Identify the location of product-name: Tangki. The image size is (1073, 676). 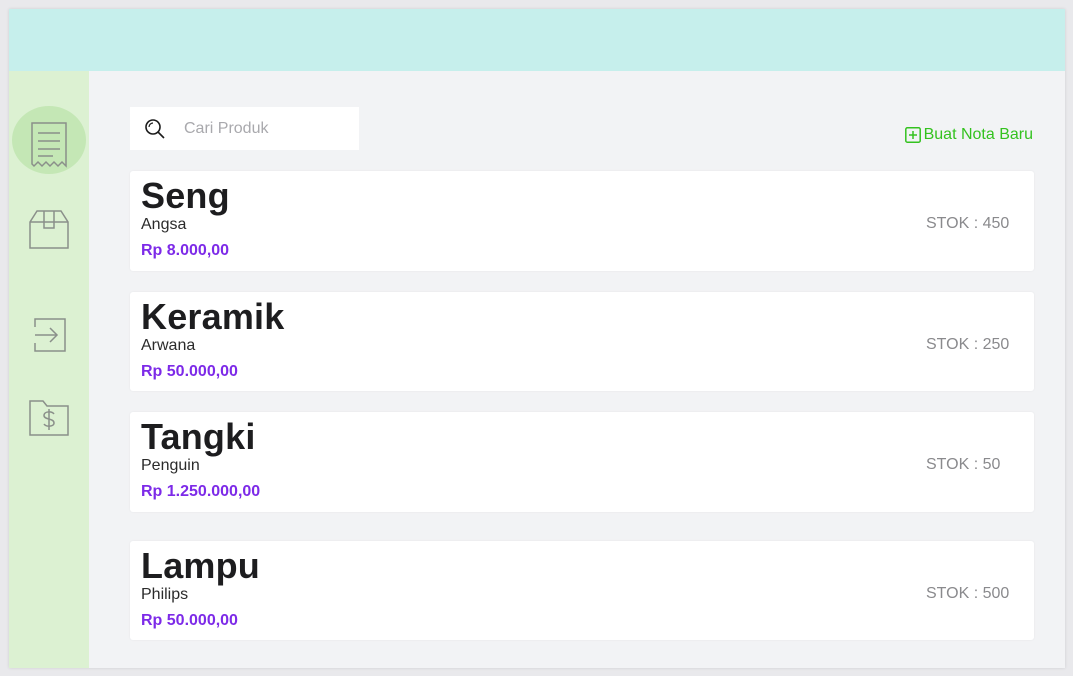
(198, 436).